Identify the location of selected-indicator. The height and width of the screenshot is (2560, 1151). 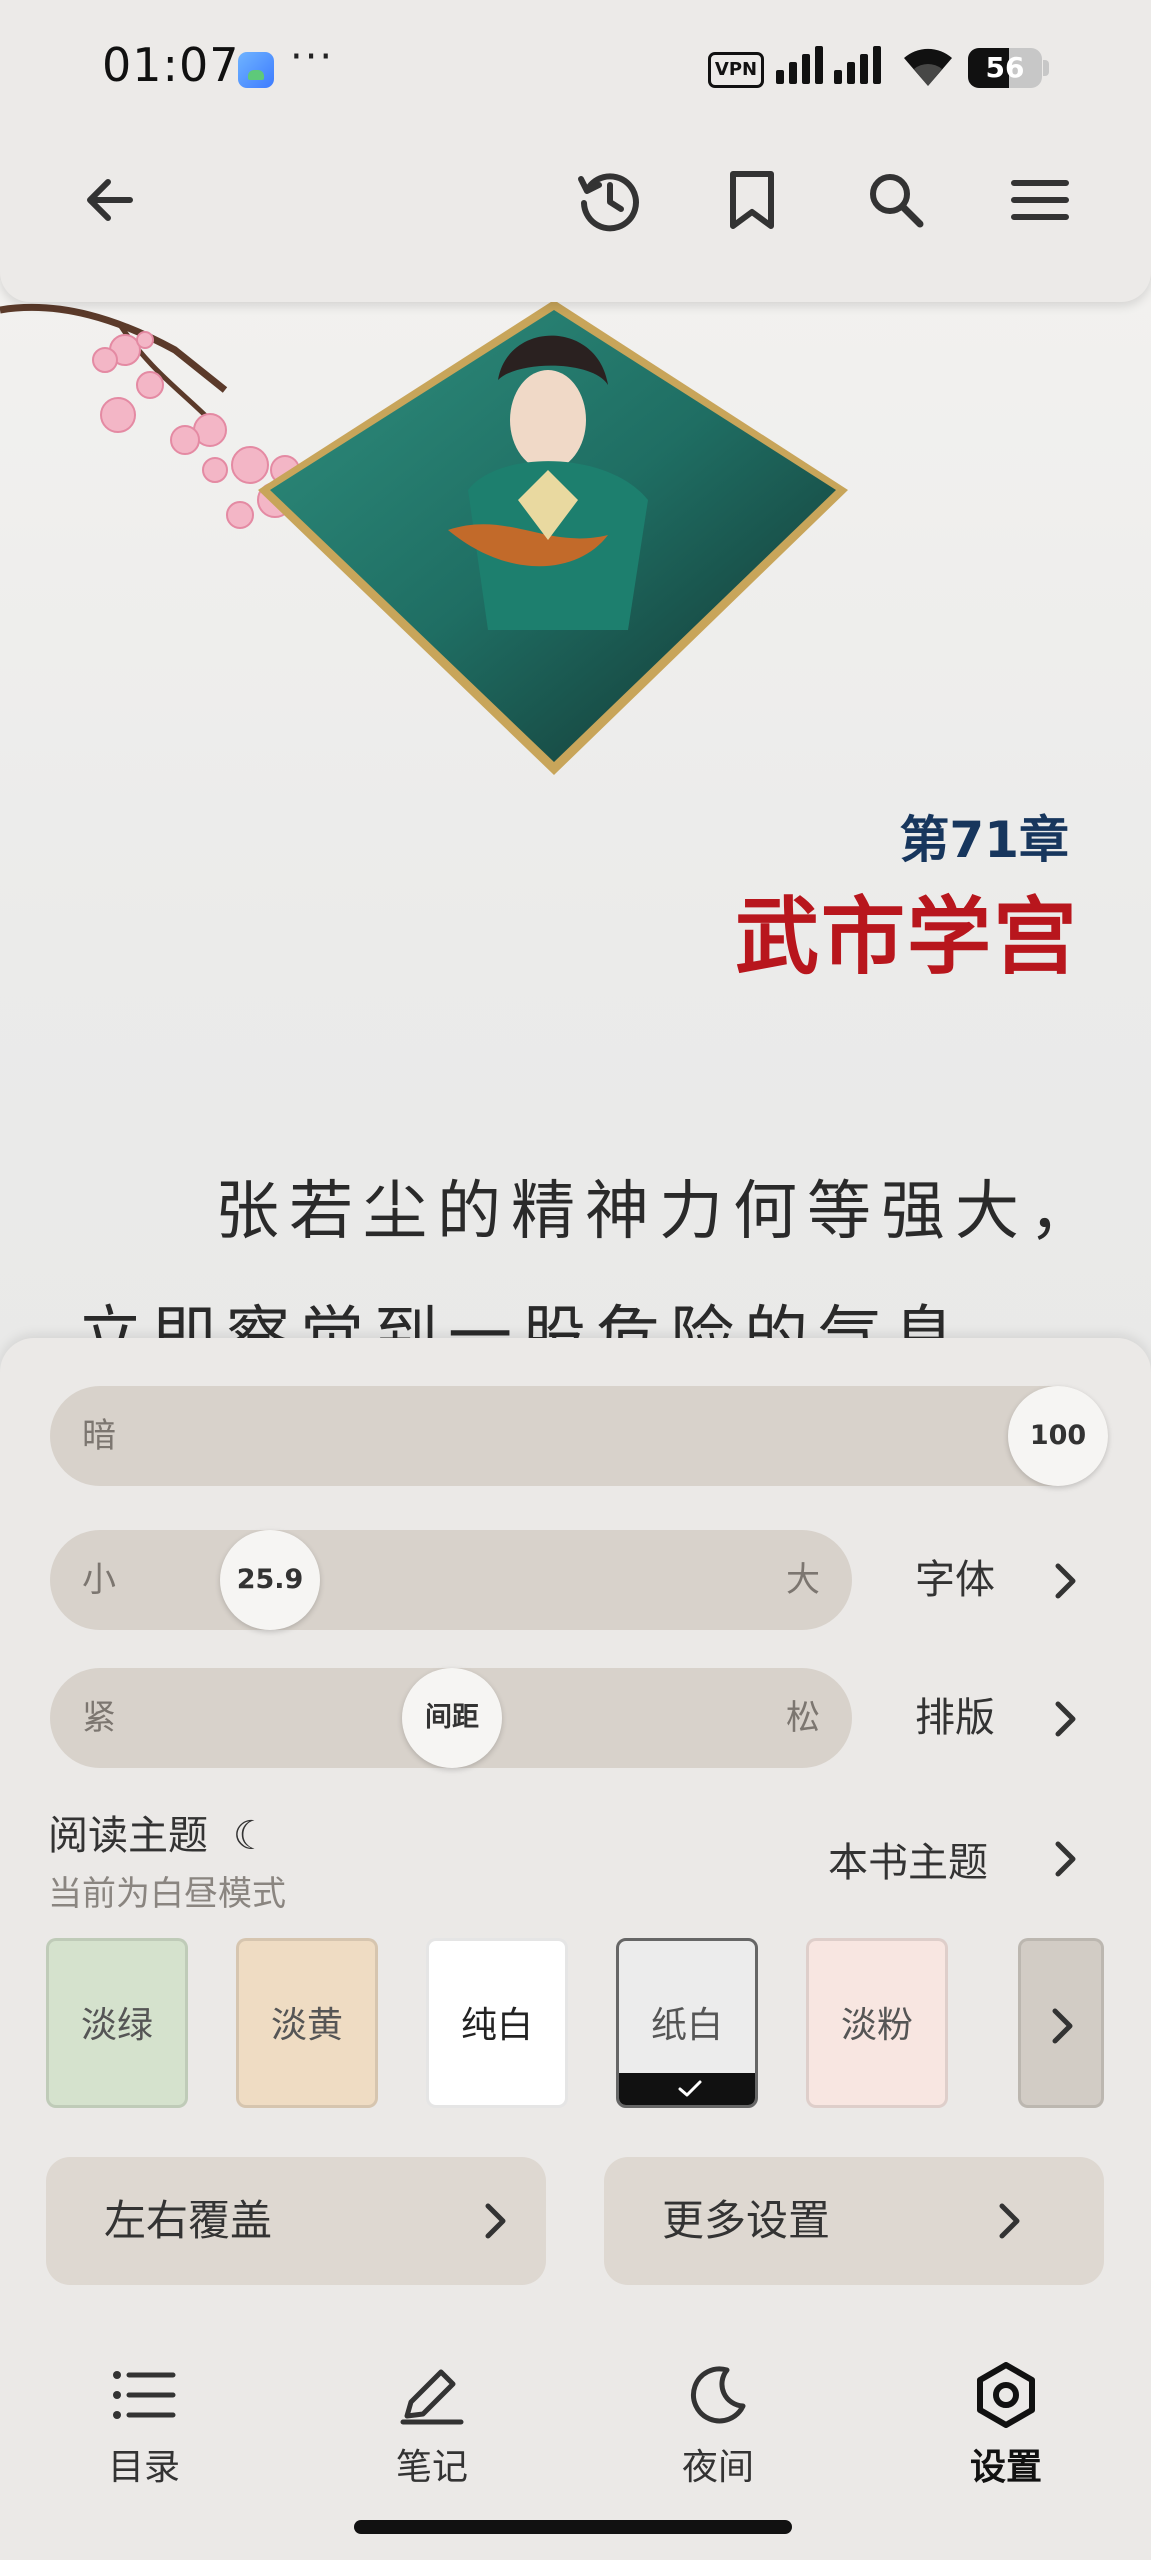
(687, 2089).